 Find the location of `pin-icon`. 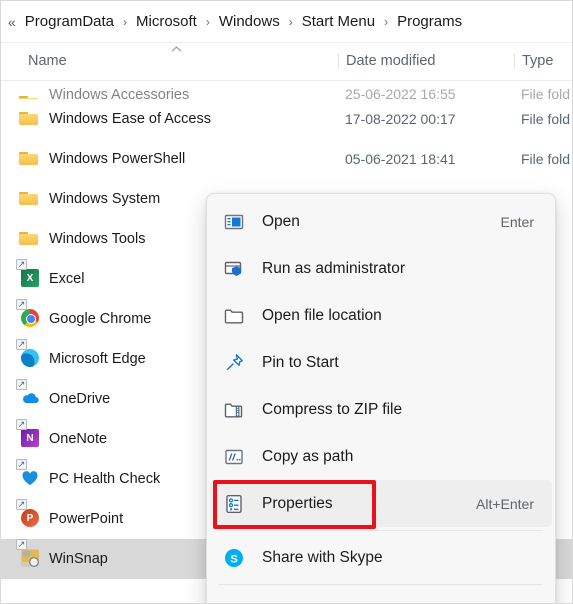

pin-icon is located at coordinates (234, 363).